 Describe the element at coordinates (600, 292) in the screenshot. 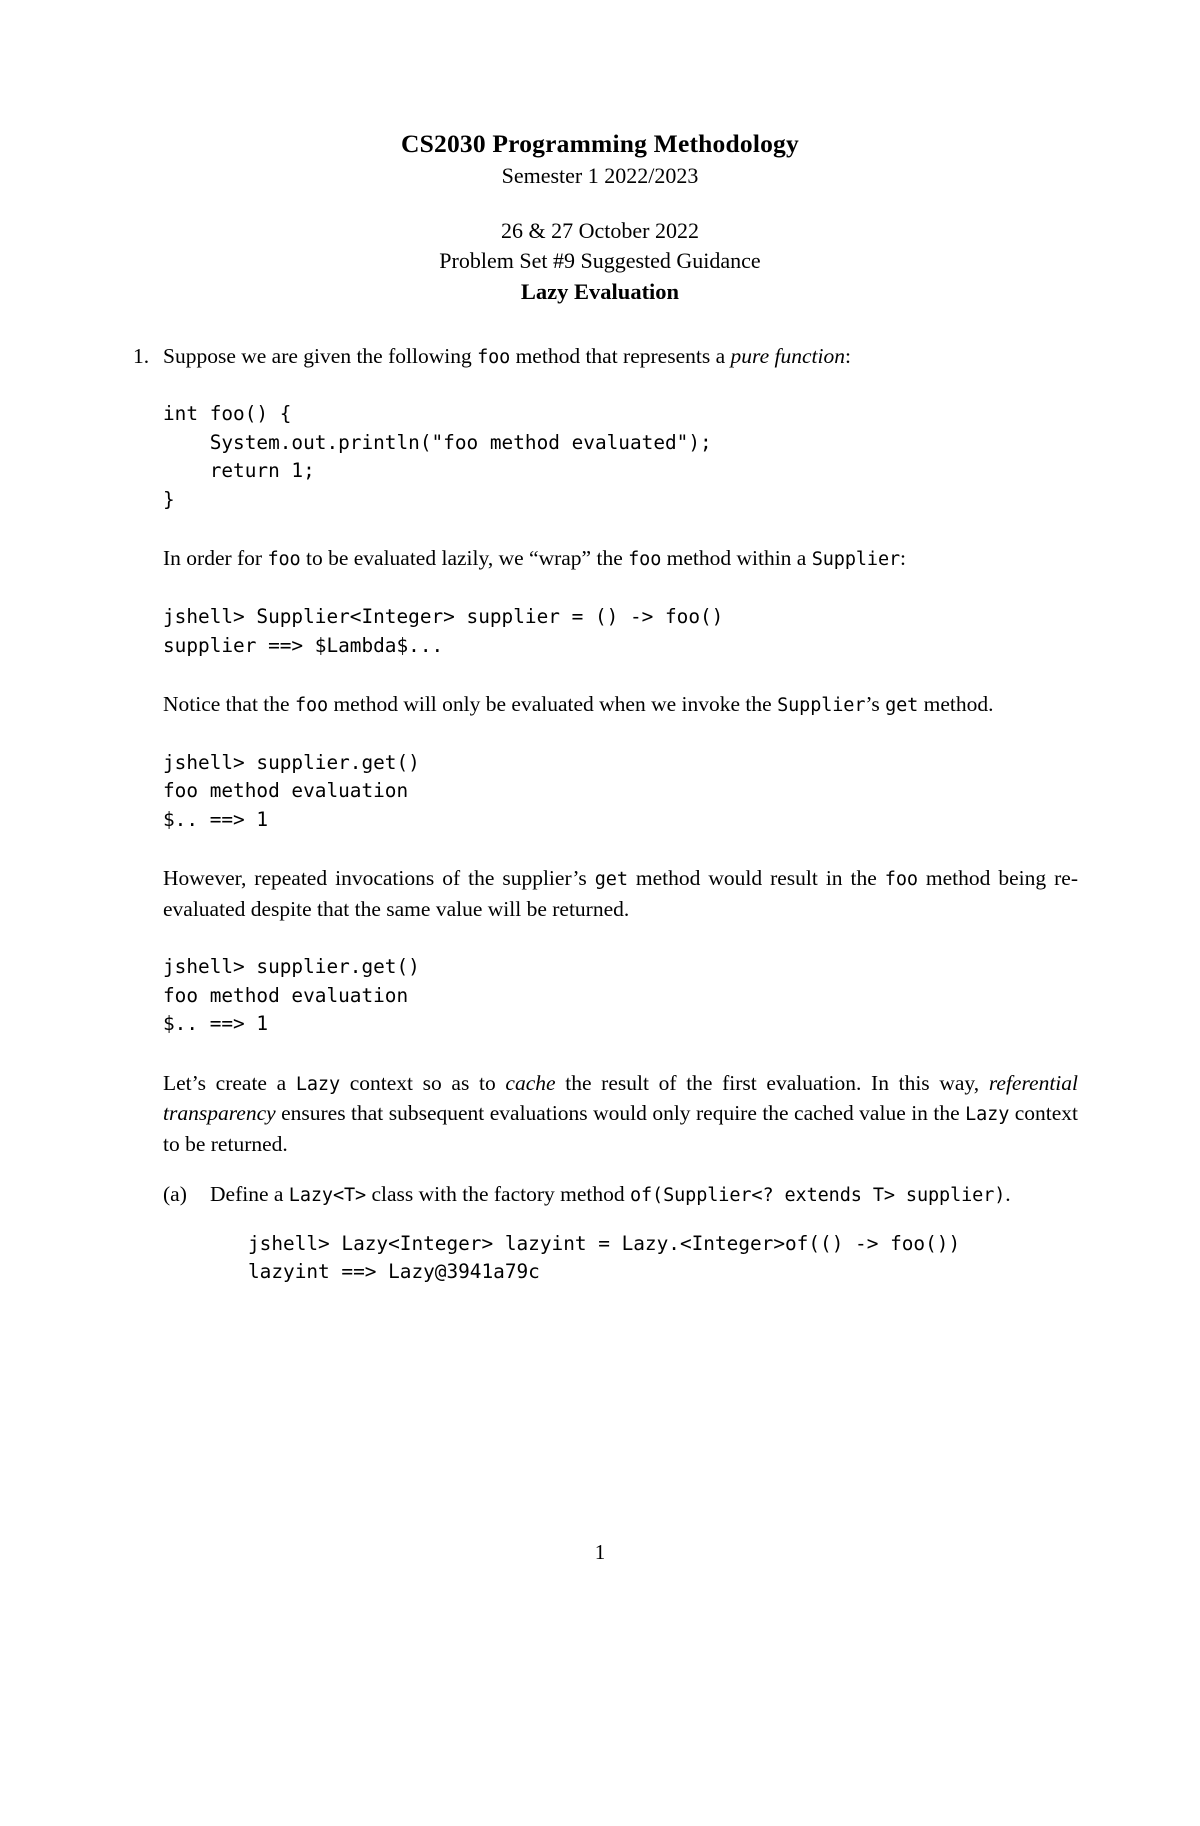

I see `document-topic: Lazy Evaluation` at that location.